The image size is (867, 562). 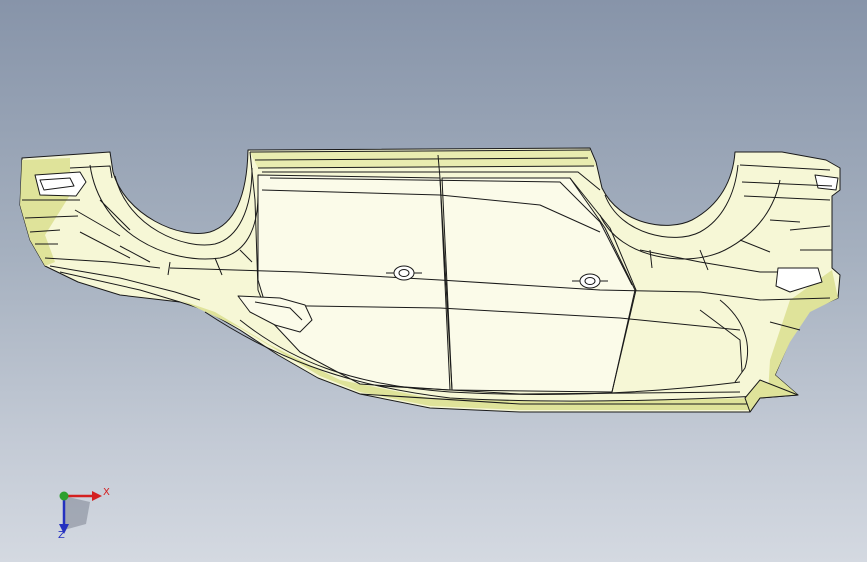 I want to click on axis-triad: X Z, so click(x=80, y=513).